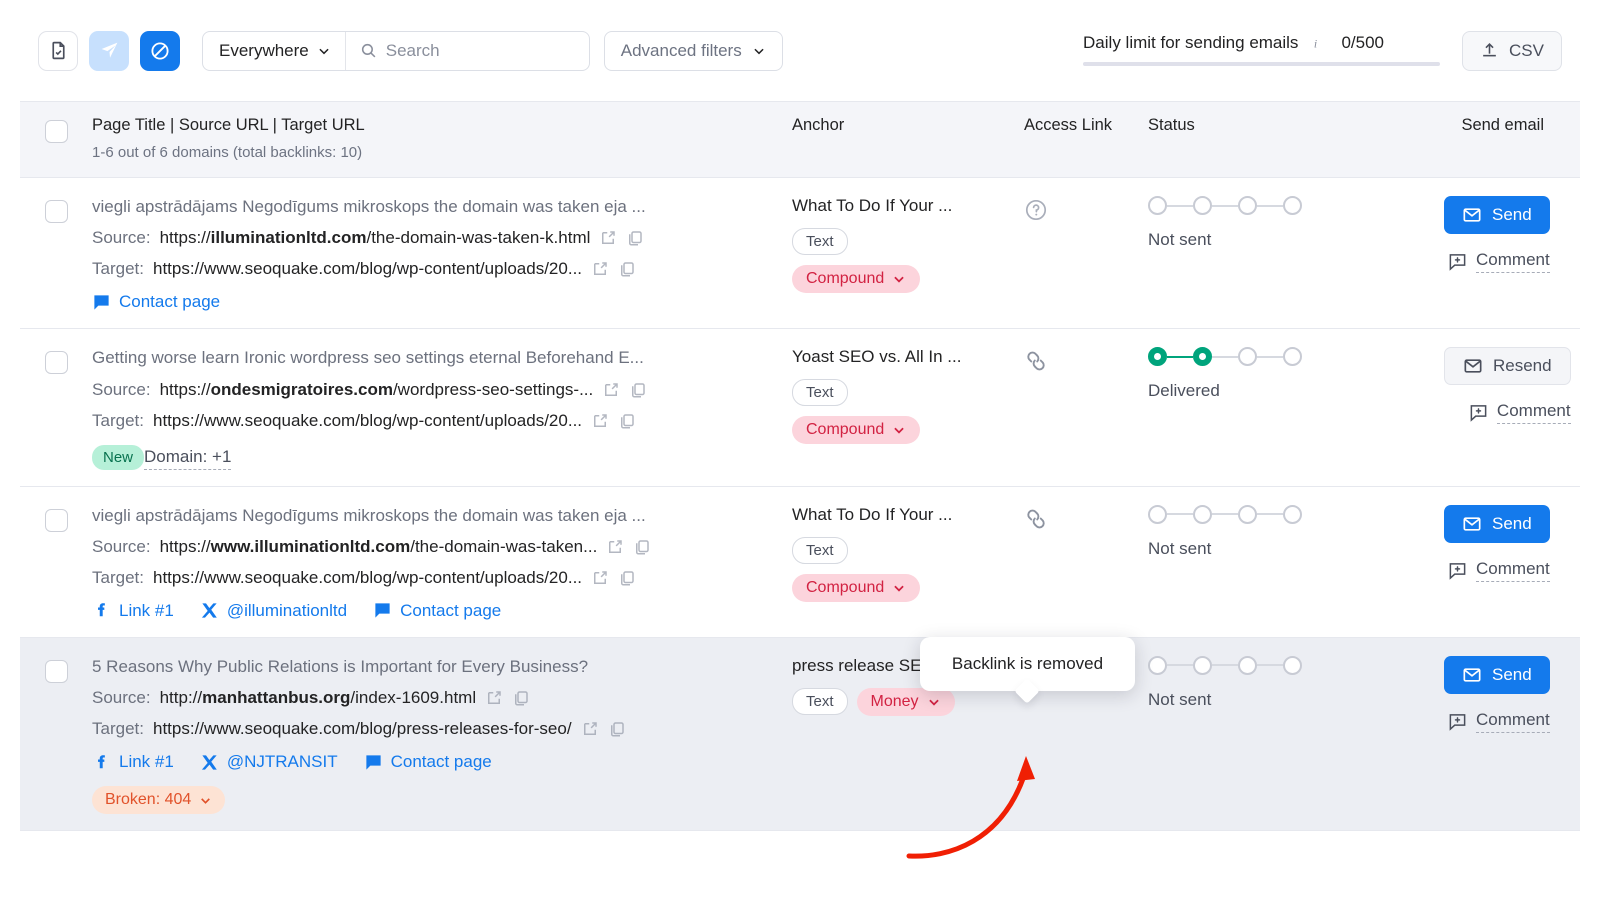 The height and width of the screenshot is (906, 1600). What do you see at coordinates (56, 131) in the screenshot?
I see `select-all-checkbox` at bounding box center [56, 131].